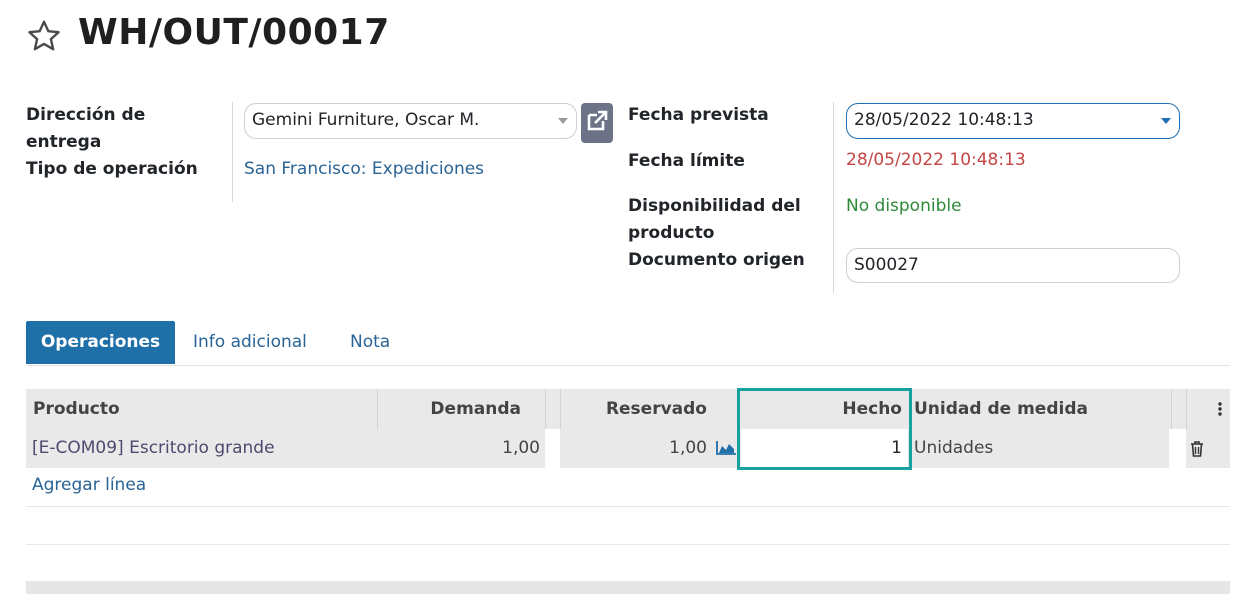 The height and width of the screenshot is (606, 1247). Describe the element at coordinates (86, 128) in the screenshot. I see `delivery-address-label: Dirección de entrega` at that location.